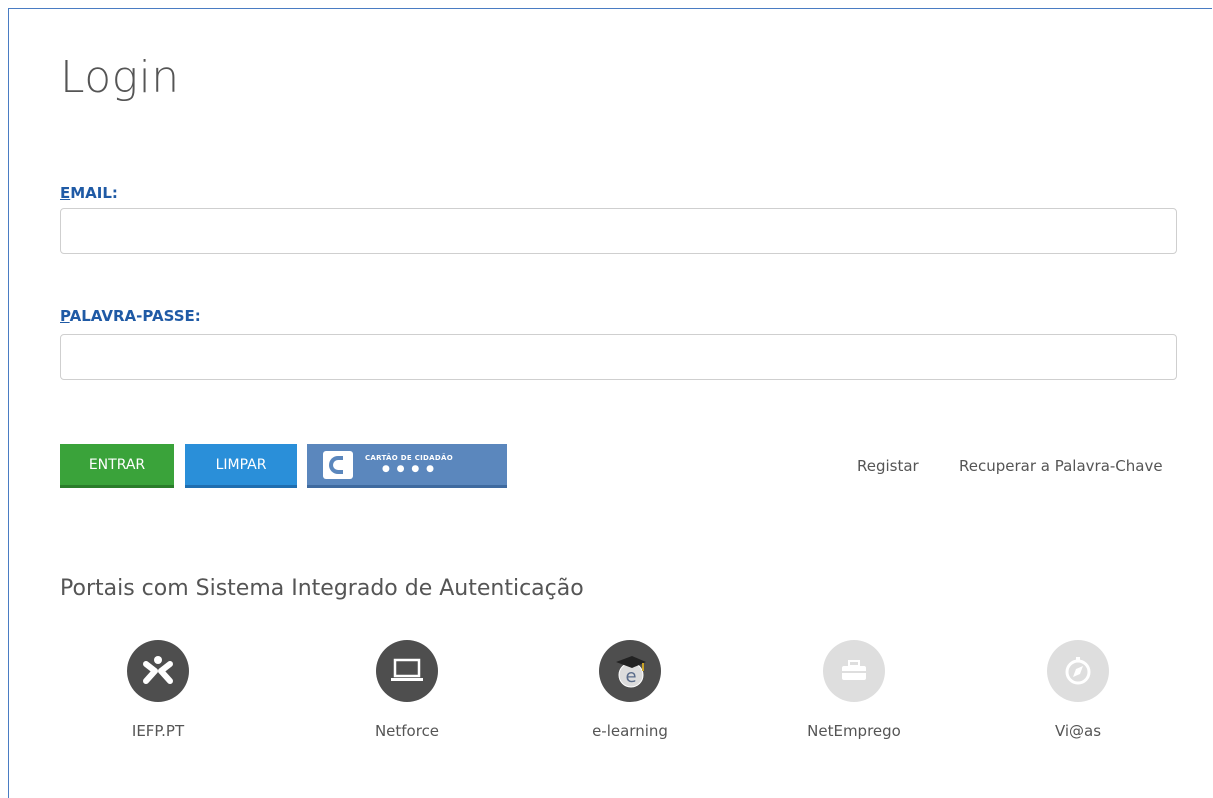 The width and height of the screenshot is (1213, 798). I want to click on portal-name: NetEmprego, so click(854, 731).